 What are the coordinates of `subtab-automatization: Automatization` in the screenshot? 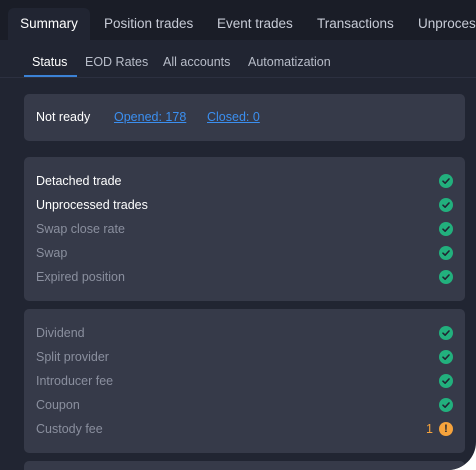 It's located at (289, 62).